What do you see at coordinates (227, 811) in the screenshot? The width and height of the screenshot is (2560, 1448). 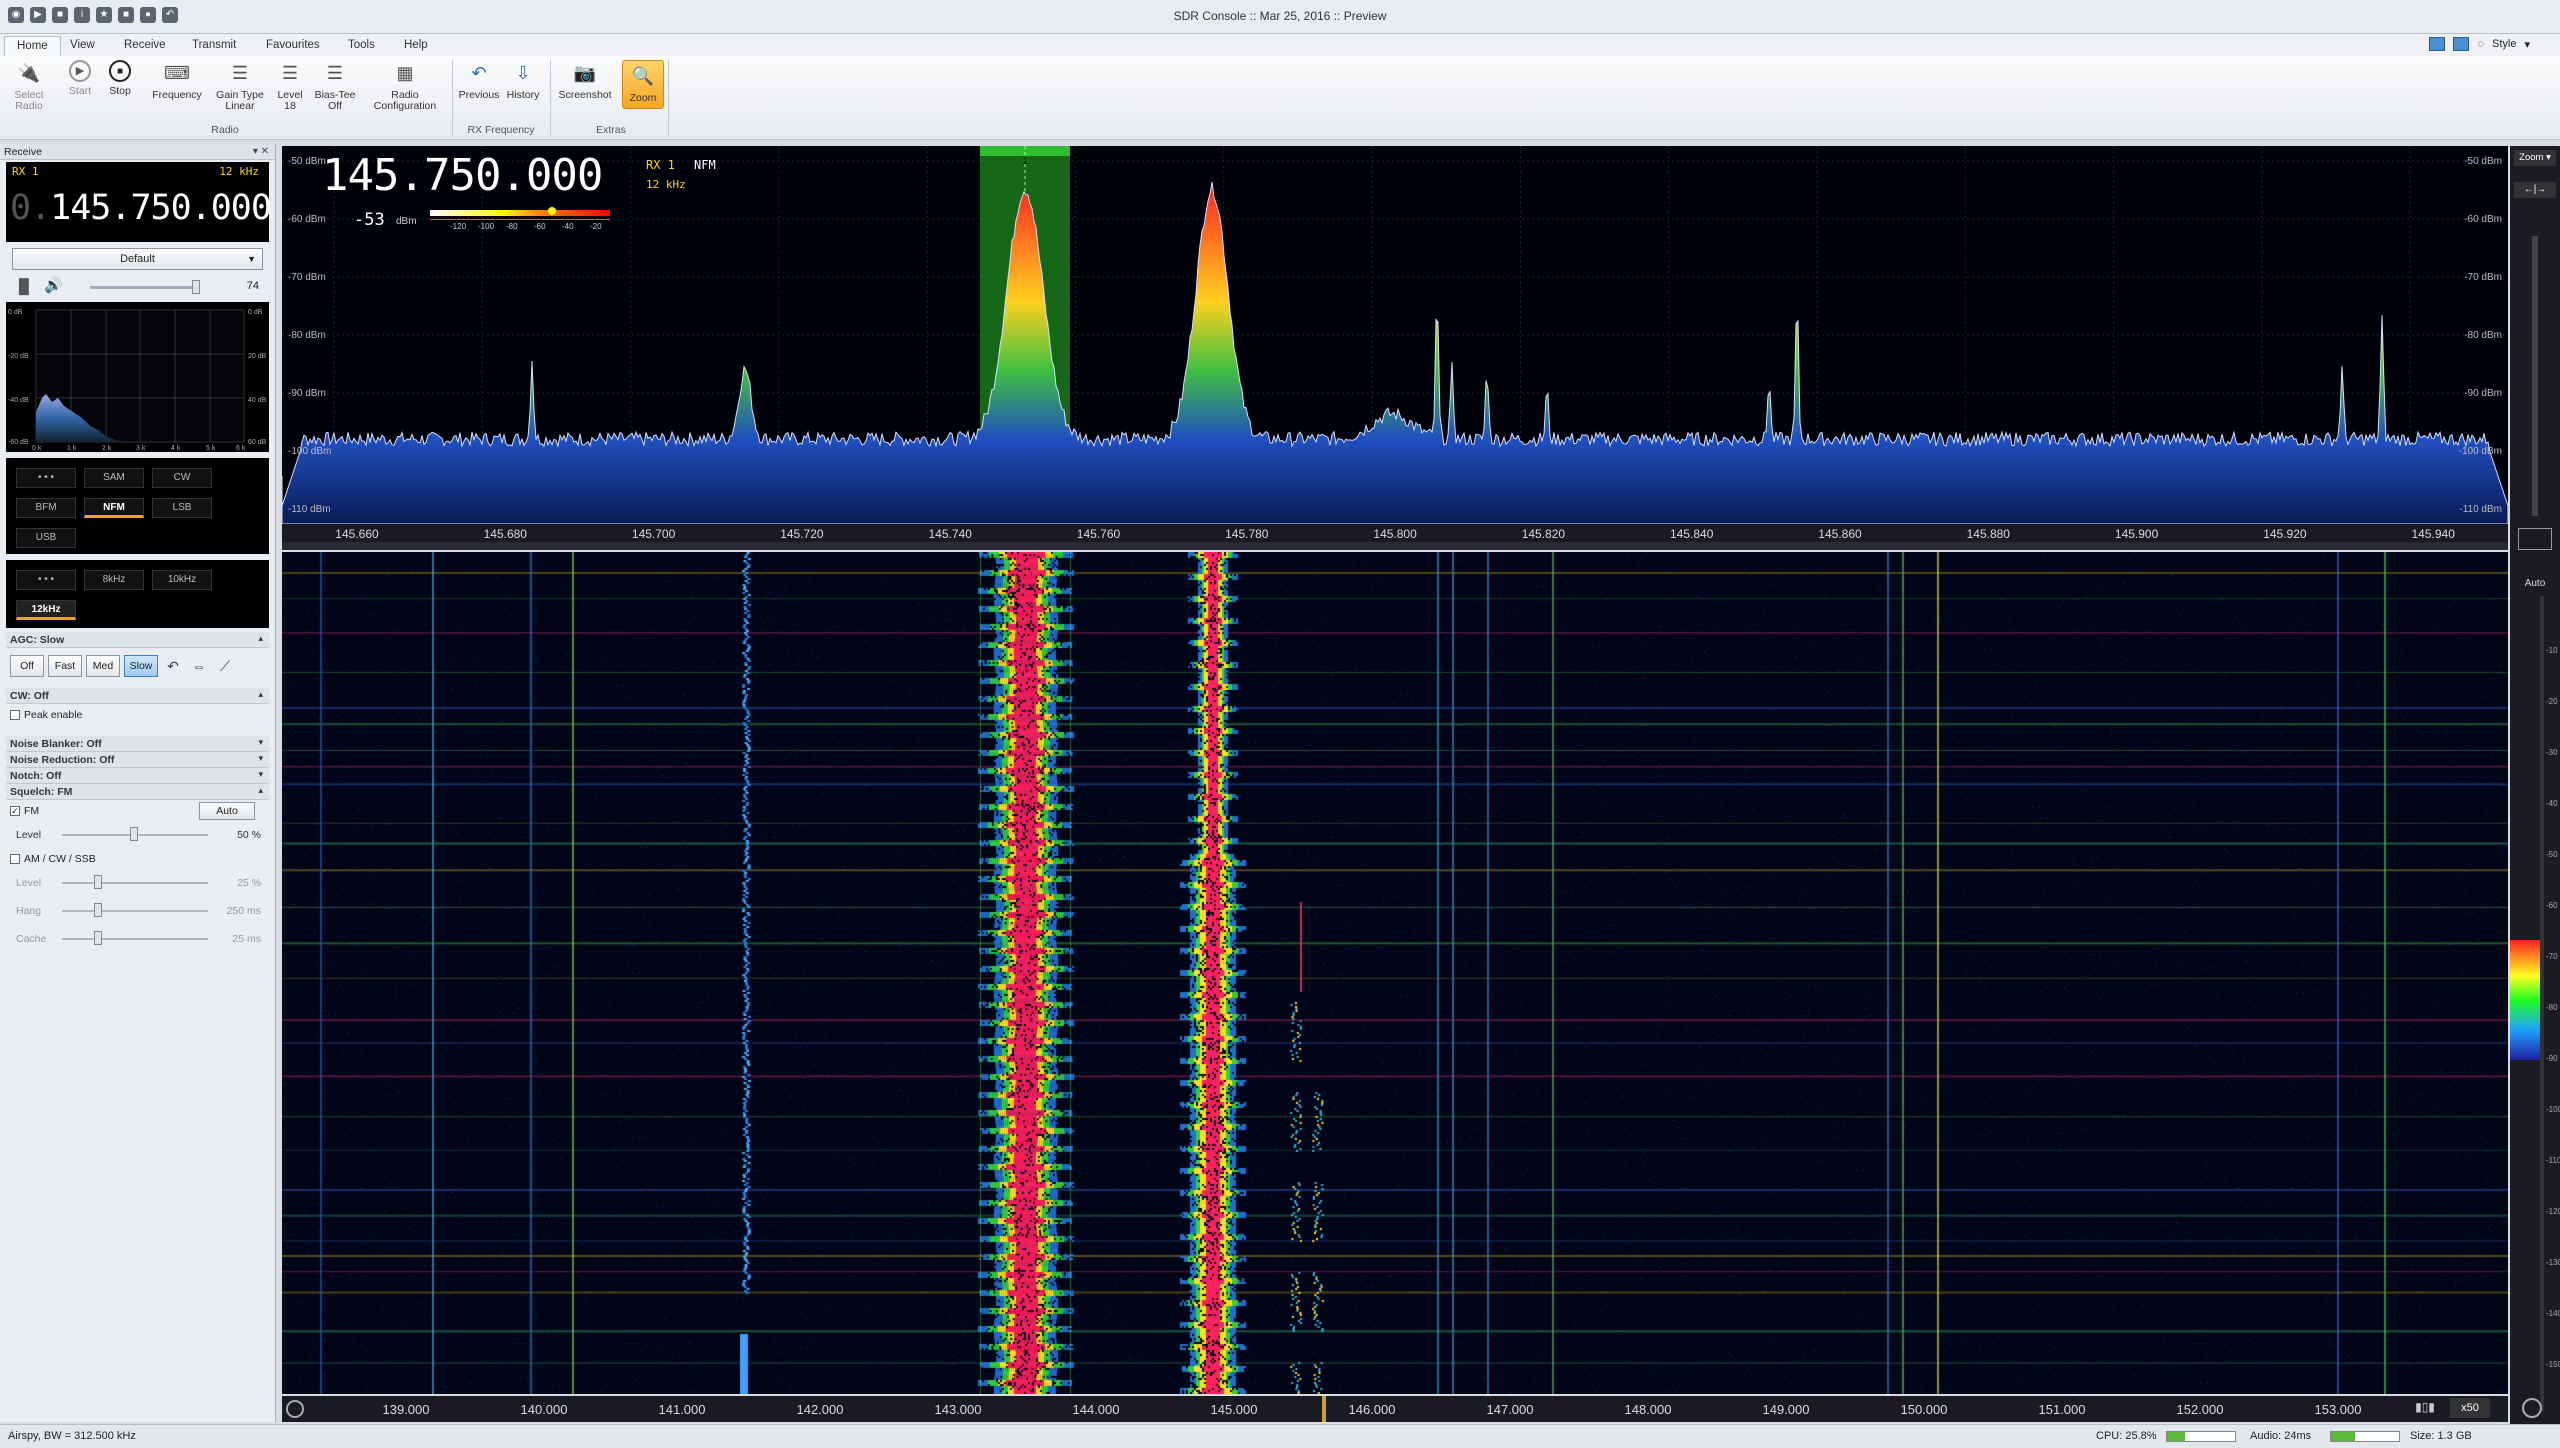 I see `squelch-auto-button: Auto` at bounding box center [227, 811].